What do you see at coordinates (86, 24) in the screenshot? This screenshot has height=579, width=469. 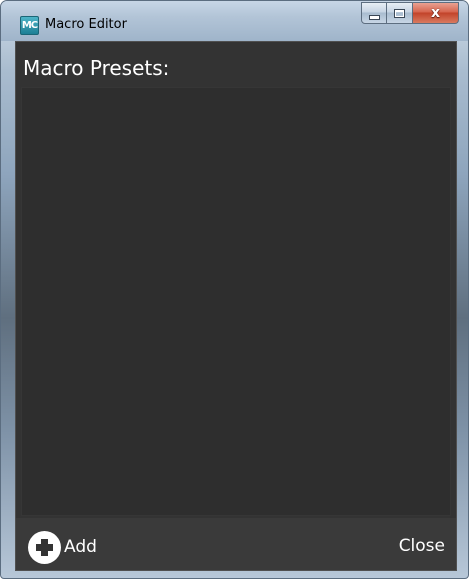 I see `window-title: Macro Editor` at bounding box center [86, 24].